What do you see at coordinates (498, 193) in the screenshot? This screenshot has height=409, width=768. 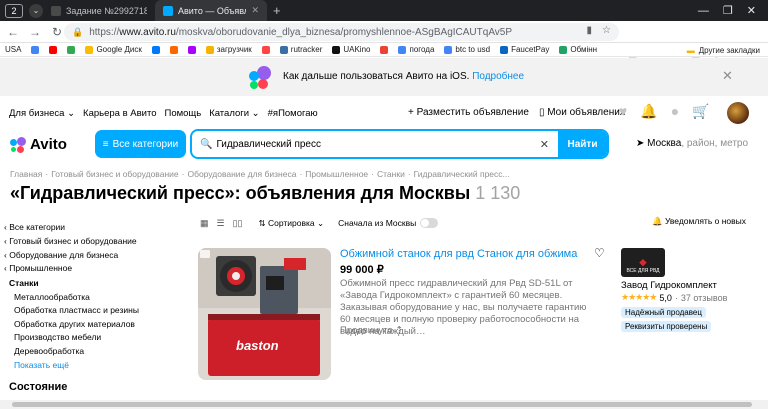 I see `result-count: 1 130` at bounding box center [498, 193].